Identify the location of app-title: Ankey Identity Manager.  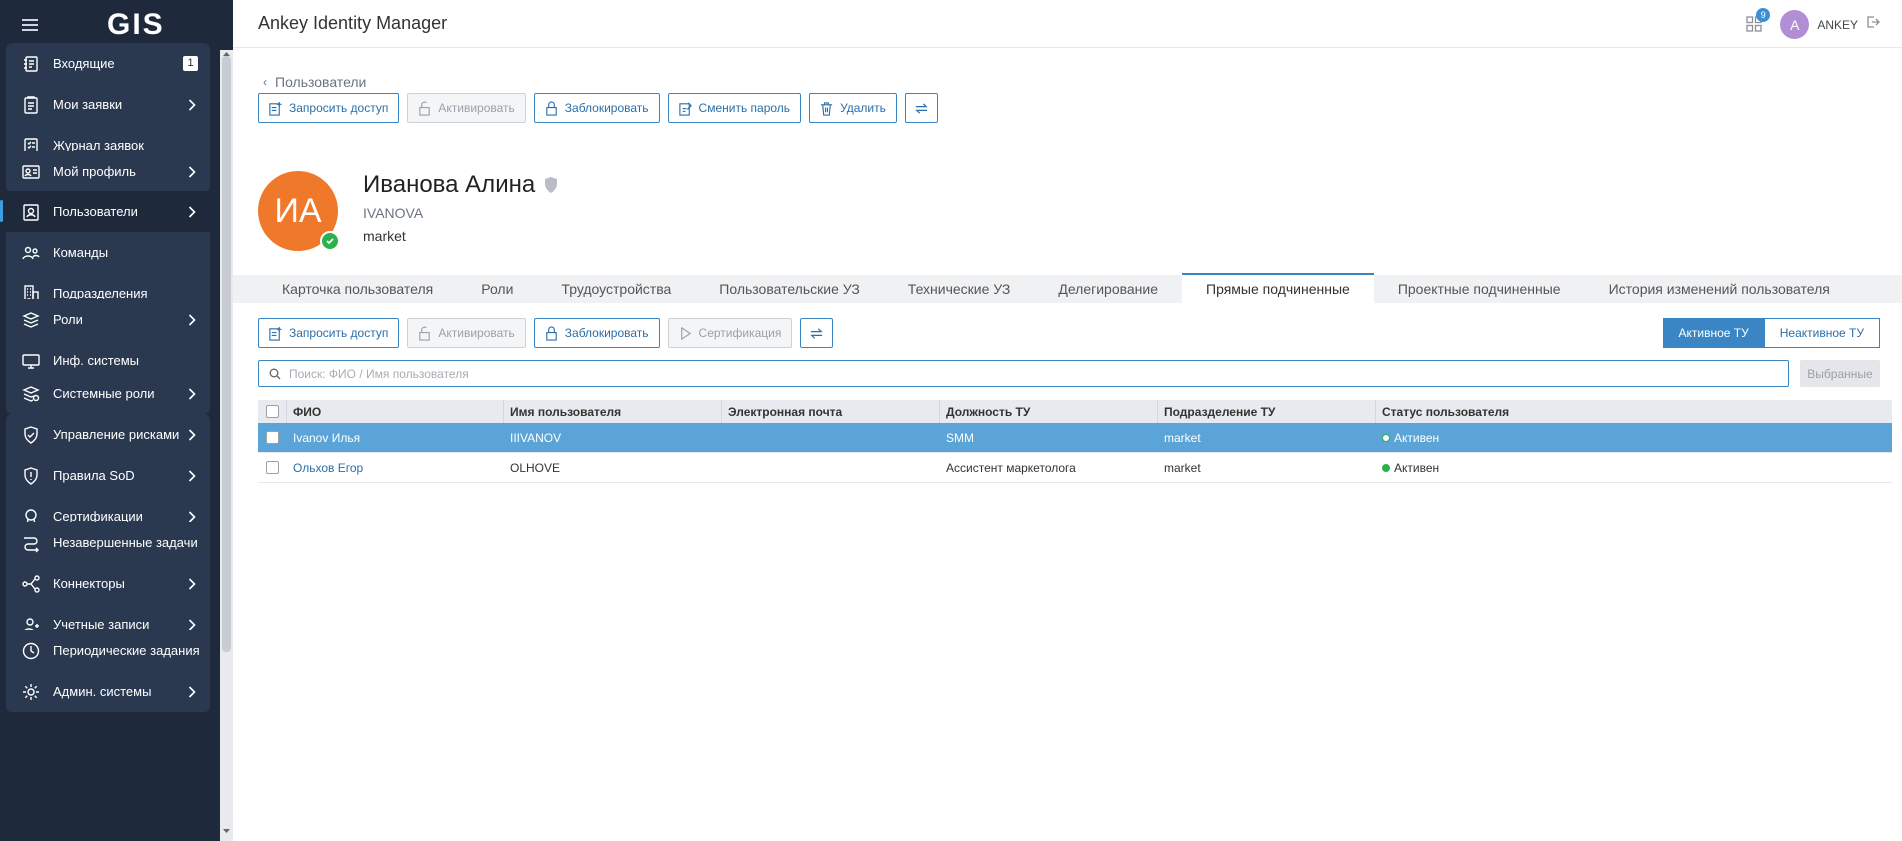
(353, 23).